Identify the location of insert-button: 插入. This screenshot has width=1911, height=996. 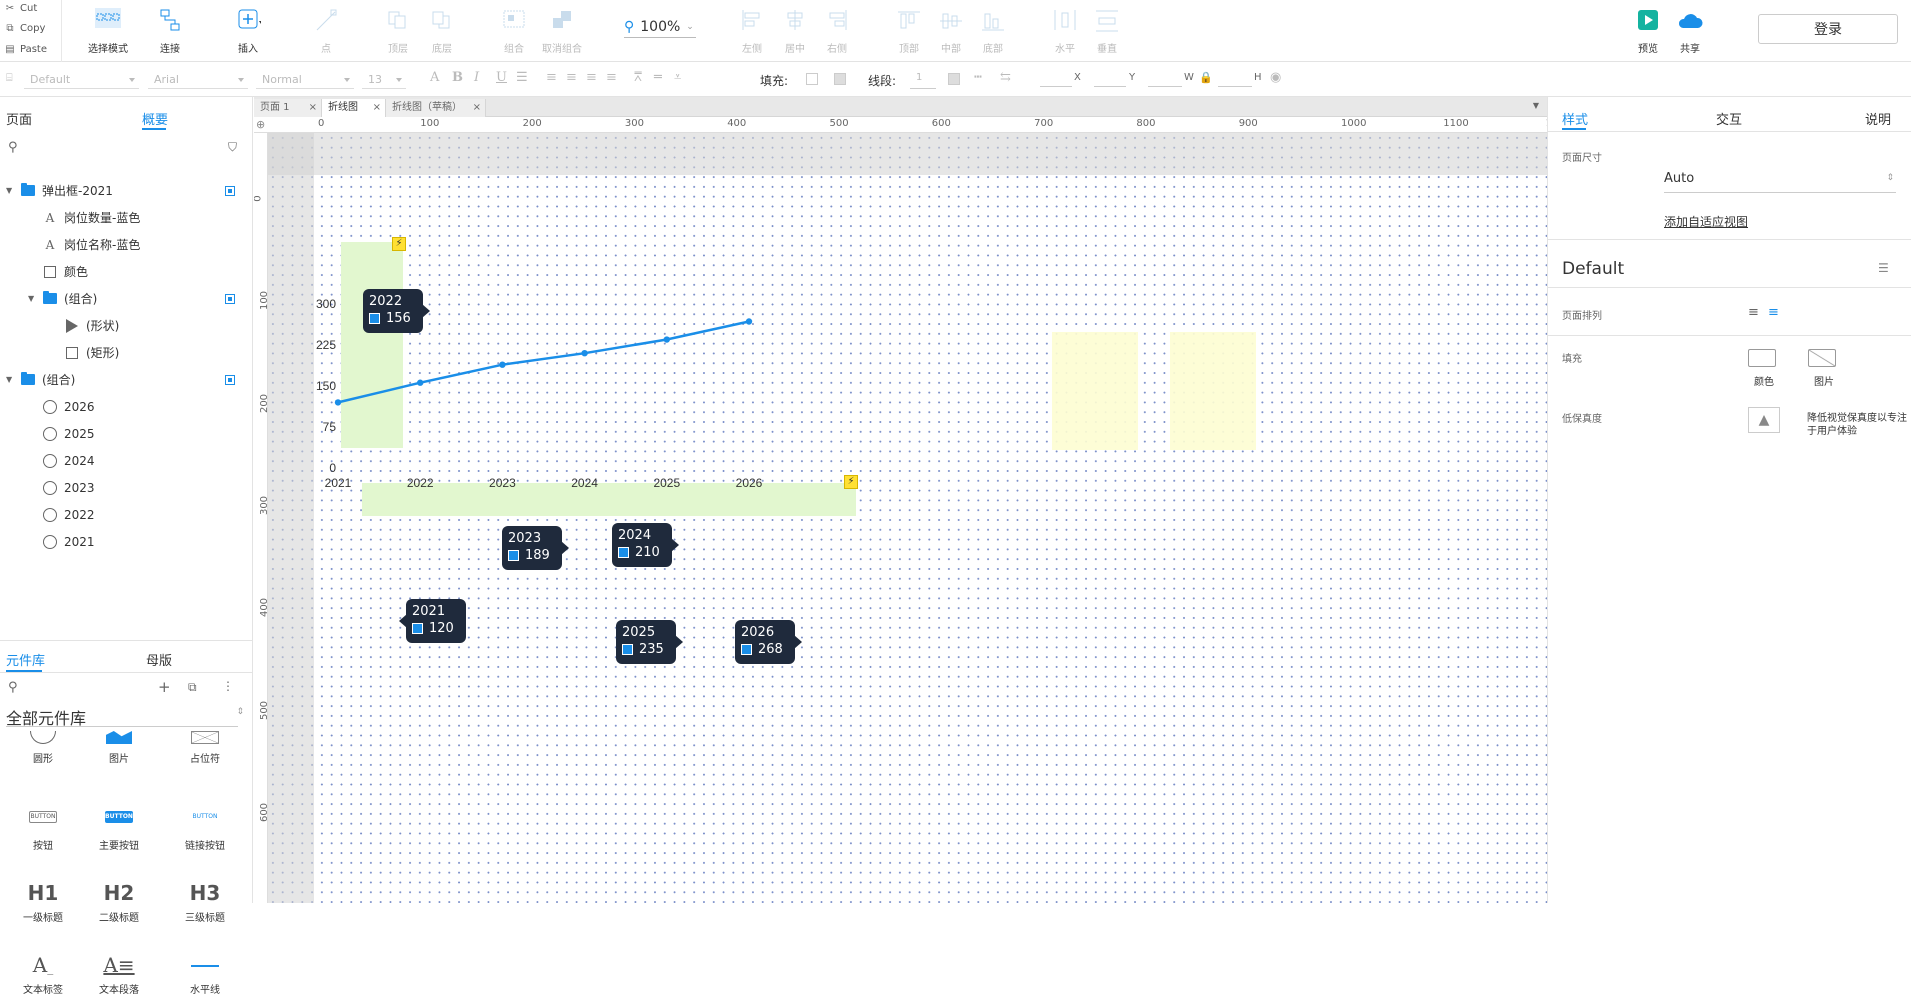
(248, 31).